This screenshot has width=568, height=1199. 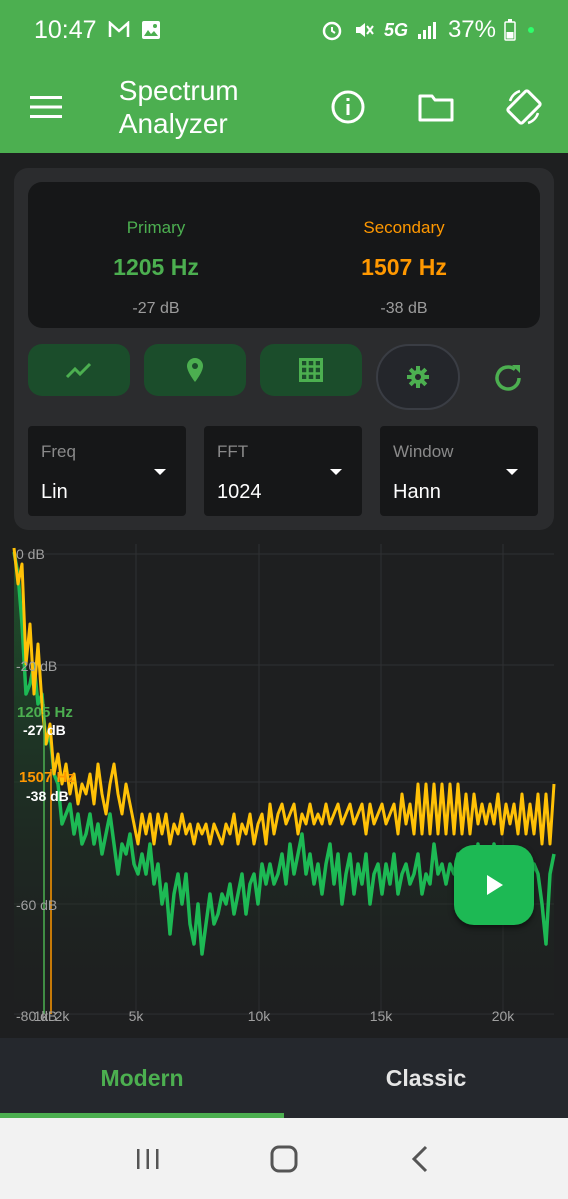 I want to click on fft-size-caption: FFT, so click(x=233, y=451).